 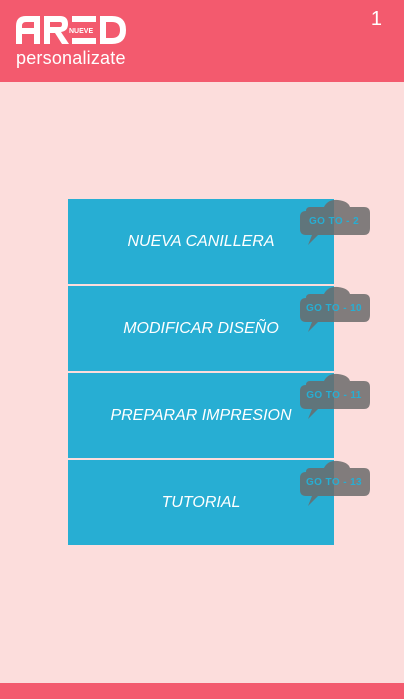 I want to click on area-nueve-logo: NUEVE, so click(x=71, y=30).